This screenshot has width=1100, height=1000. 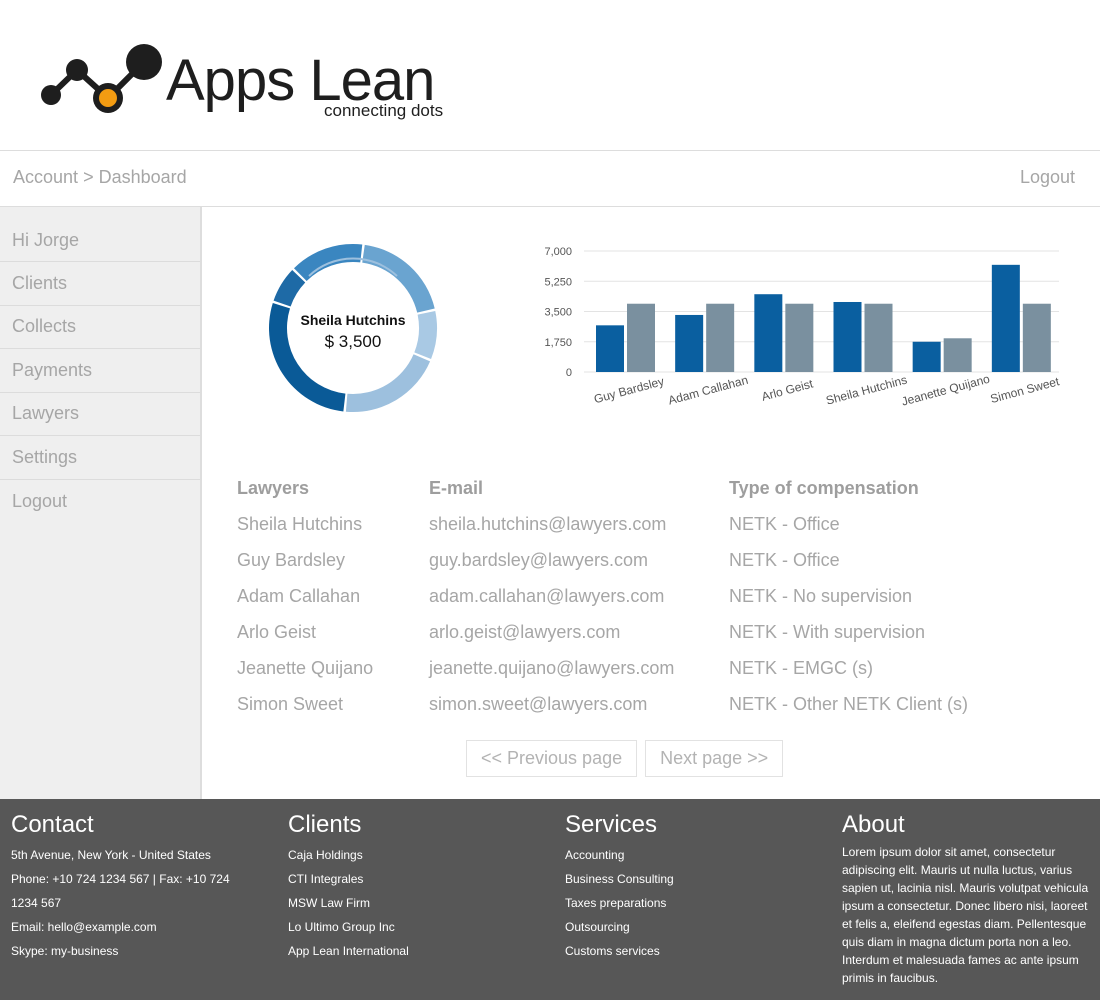 I want to click on cell-lawyer-name: Simon Sweet, so click(x=290, y=703).